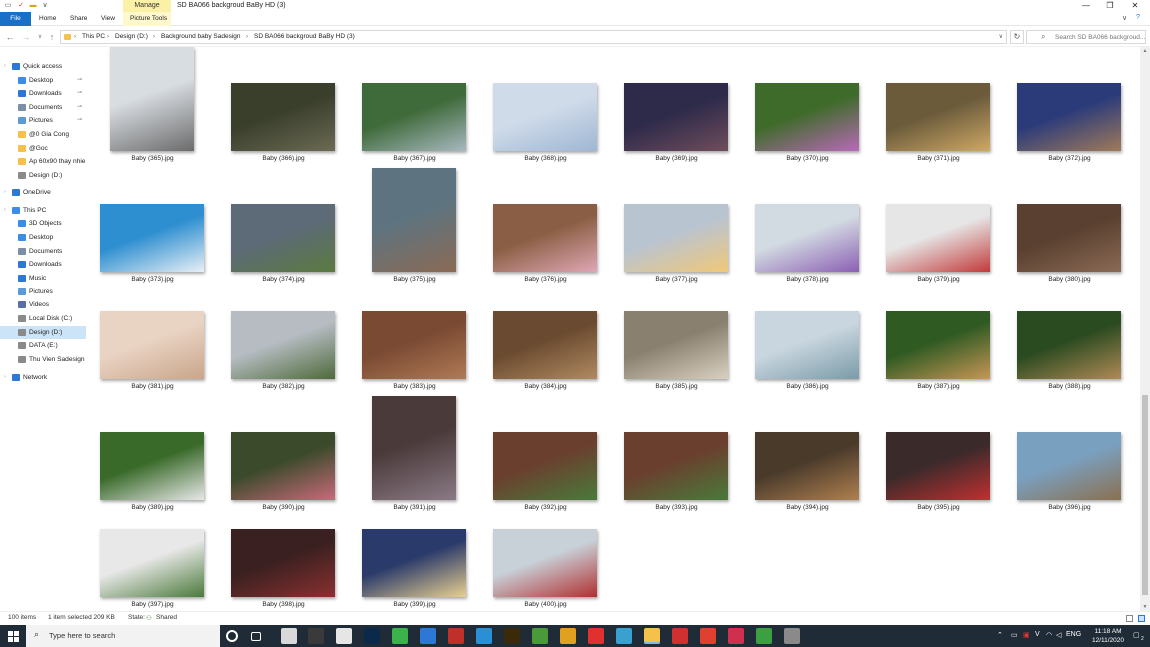  I want to click on sidebar-item: 3D Objects, so click(43, 223).